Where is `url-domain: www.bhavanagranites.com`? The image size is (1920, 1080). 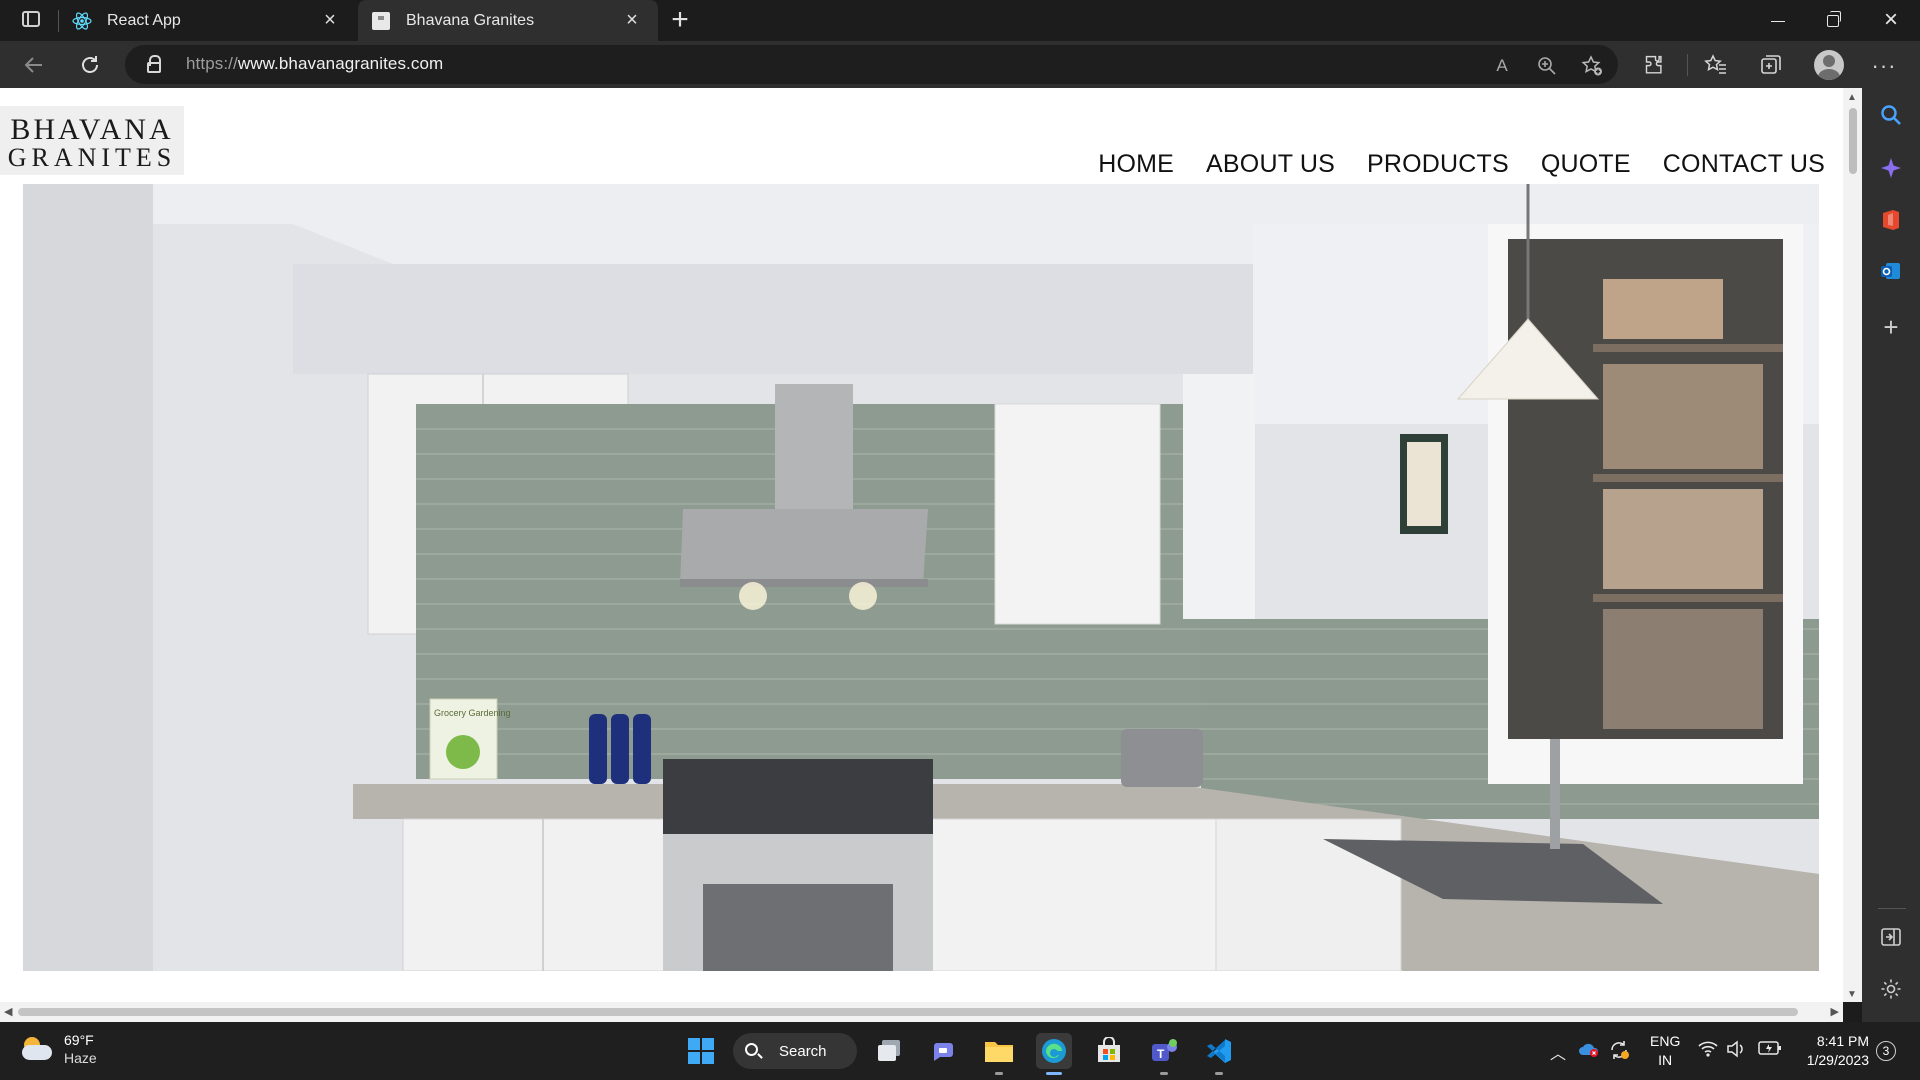 url-domain: www.bhavanagranites.com is located at coordinates (340, 63).